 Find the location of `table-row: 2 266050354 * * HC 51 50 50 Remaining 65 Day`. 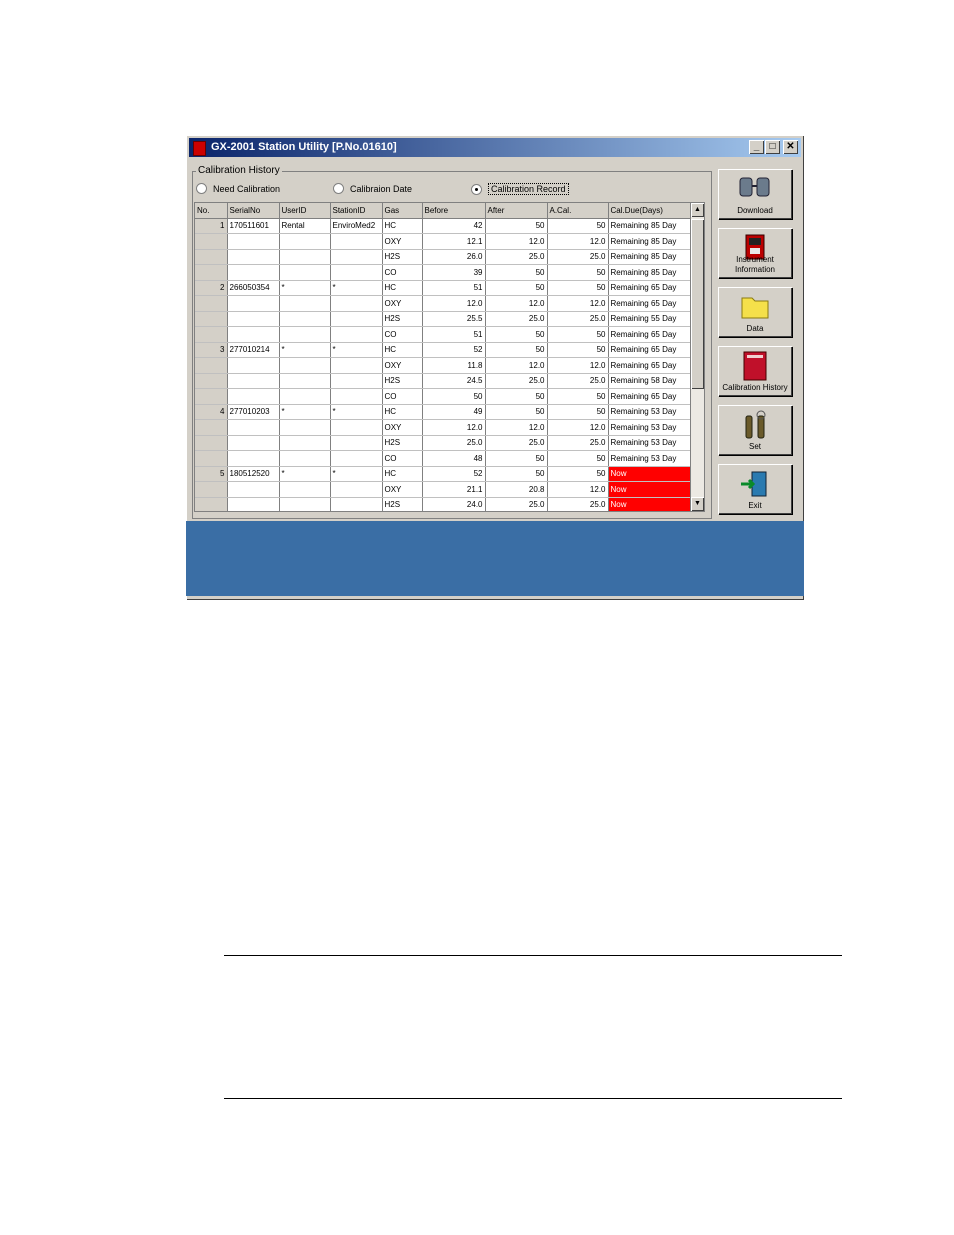

table-row: 2 266050354 * * HC 51 50 50 Remaining 65 Day is located at coordinates (443, 288).